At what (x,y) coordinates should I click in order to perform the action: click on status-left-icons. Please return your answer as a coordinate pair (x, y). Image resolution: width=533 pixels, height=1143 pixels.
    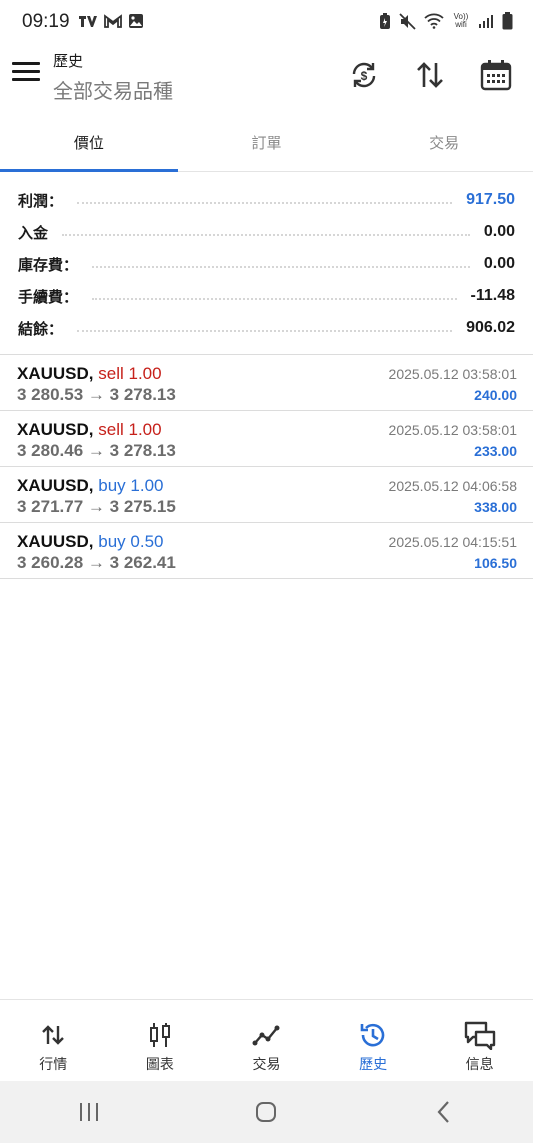
    Looking at the image, I should click on (111, 21).